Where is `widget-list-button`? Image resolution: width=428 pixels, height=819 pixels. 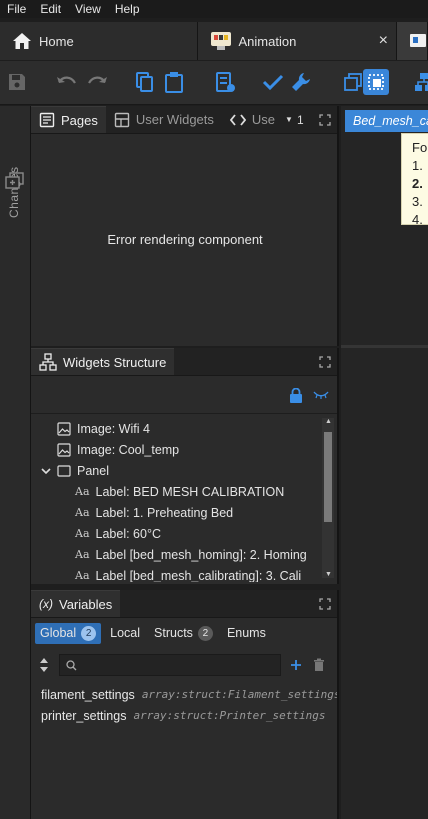 widget-list-button is located at coordinates (225, 82).